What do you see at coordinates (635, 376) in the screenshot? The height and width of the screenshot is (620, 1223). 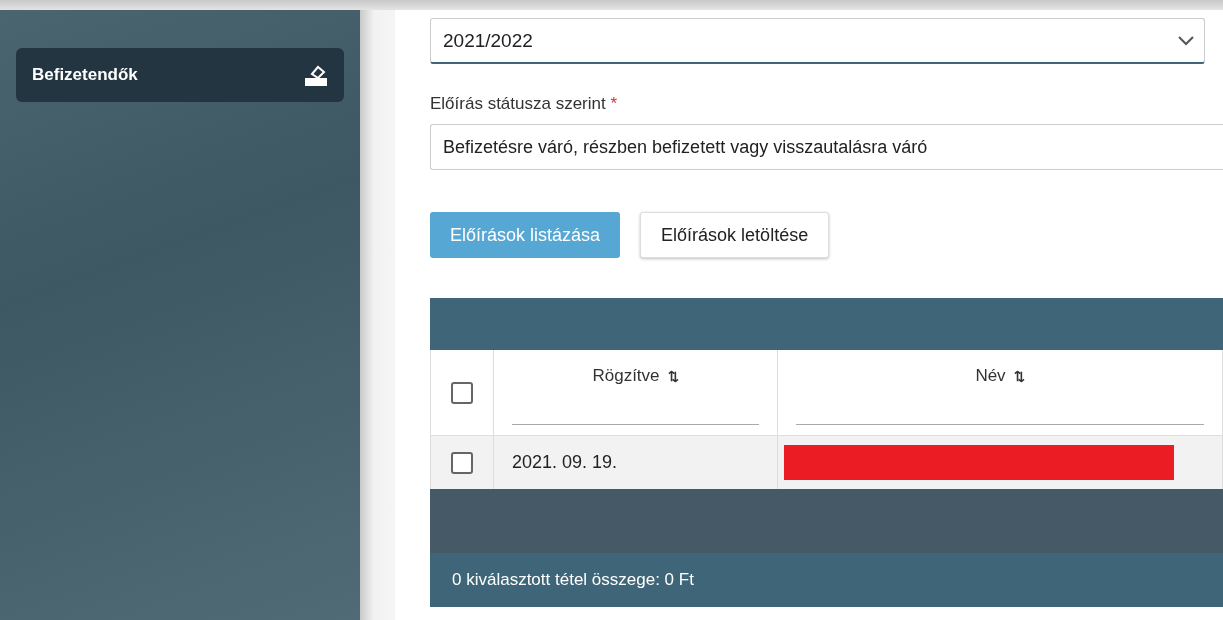 I see `column-header: Rögzítve ⇅` at bounding box center [635, 376].